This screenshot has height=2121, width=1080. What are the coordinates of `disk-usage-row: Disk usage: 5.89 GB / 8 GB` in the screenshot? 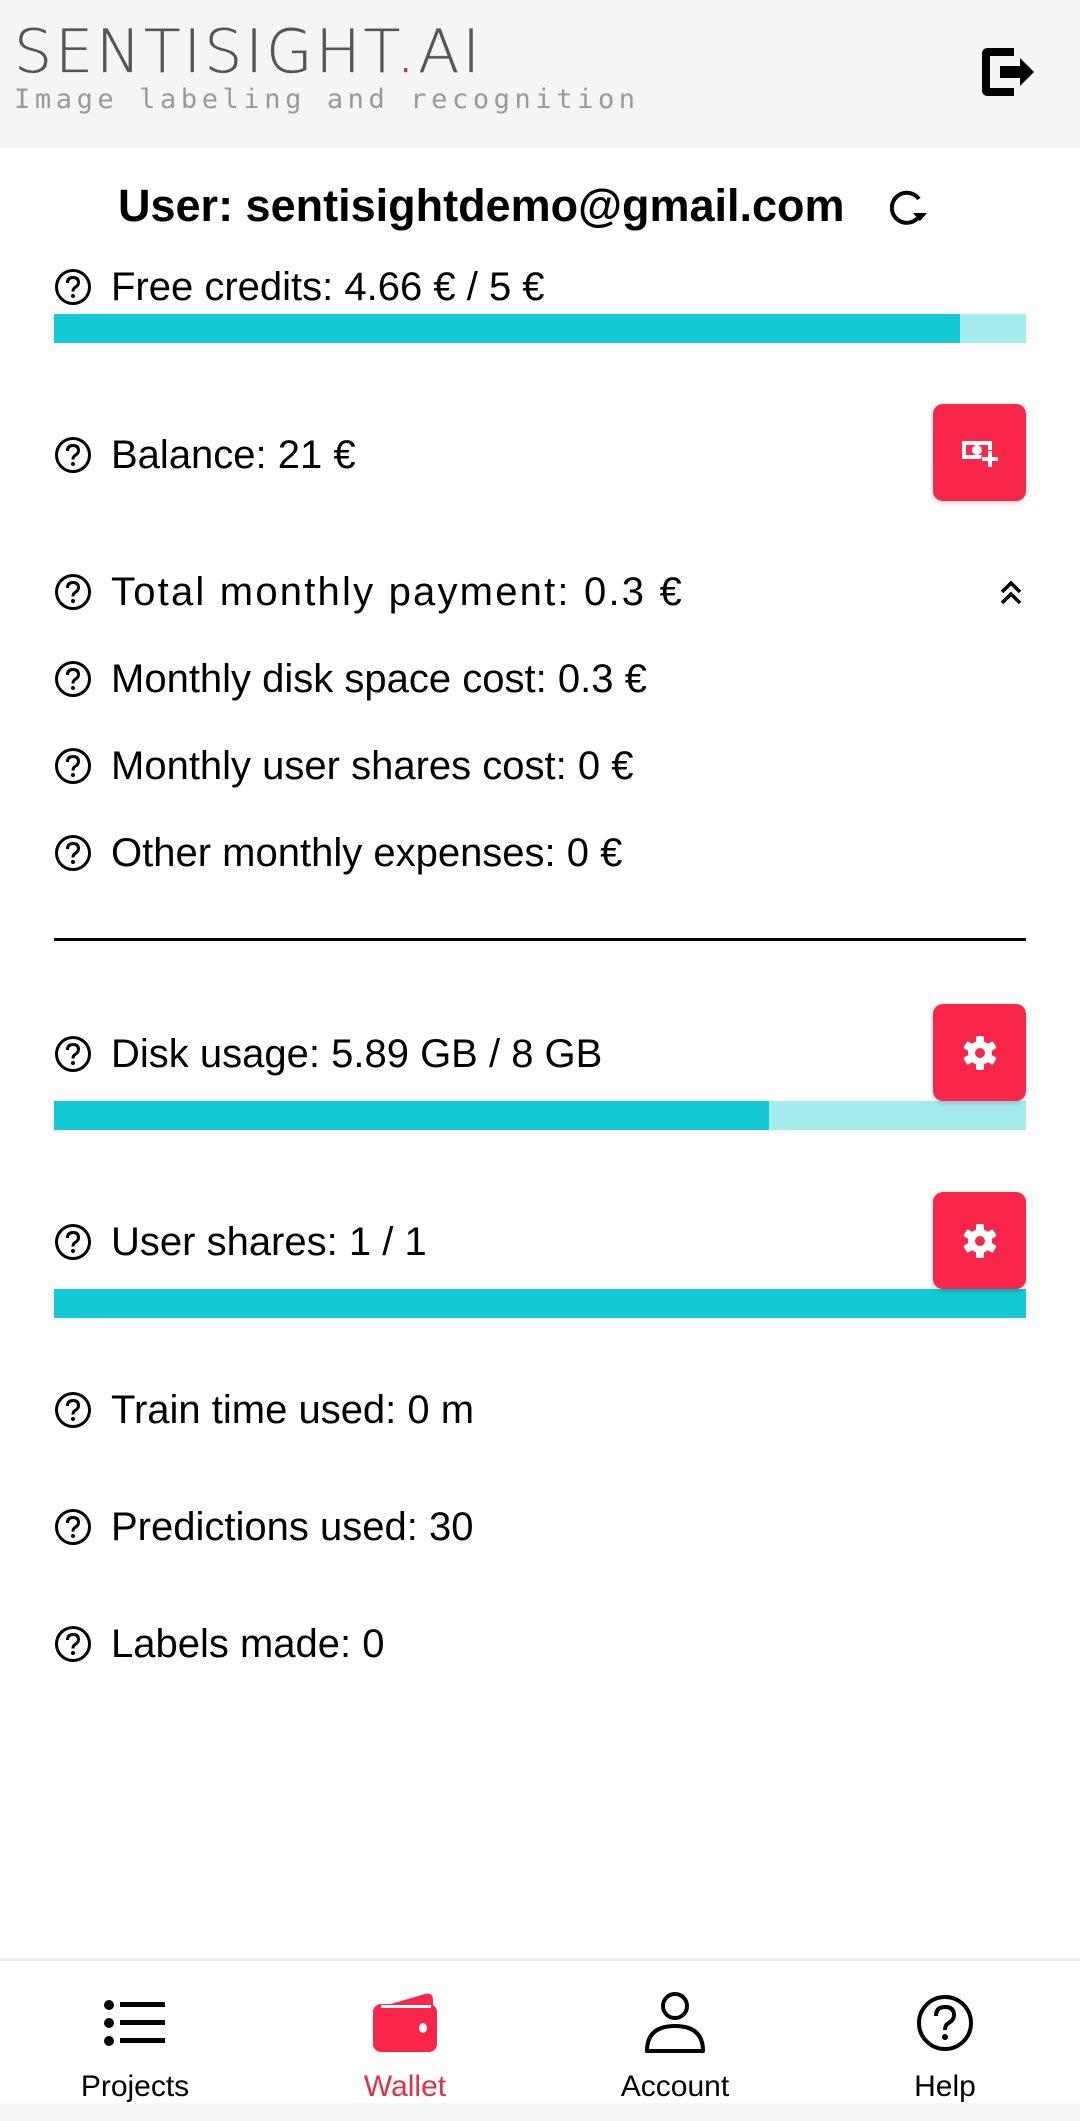 It's located at (328, 1054).